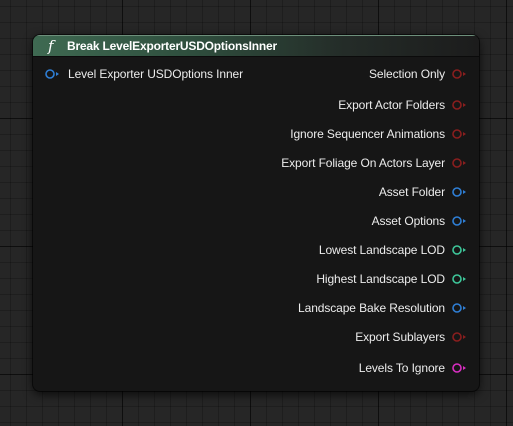 This screenshot has height=426, width=513. Describe the element at coordinates (381, 250) in the screenshot. I see `output-pin-label-lowest-landscape-lod: Lowest Landscape LOD` at that location.